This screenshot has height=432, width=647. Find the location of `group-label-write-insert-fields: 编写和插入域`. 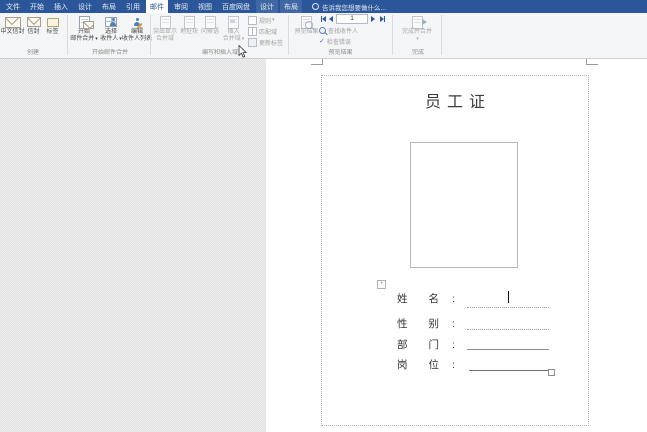

group-label-write-insert-fields: 编写和插入域 is located at coordinates (219, 53).